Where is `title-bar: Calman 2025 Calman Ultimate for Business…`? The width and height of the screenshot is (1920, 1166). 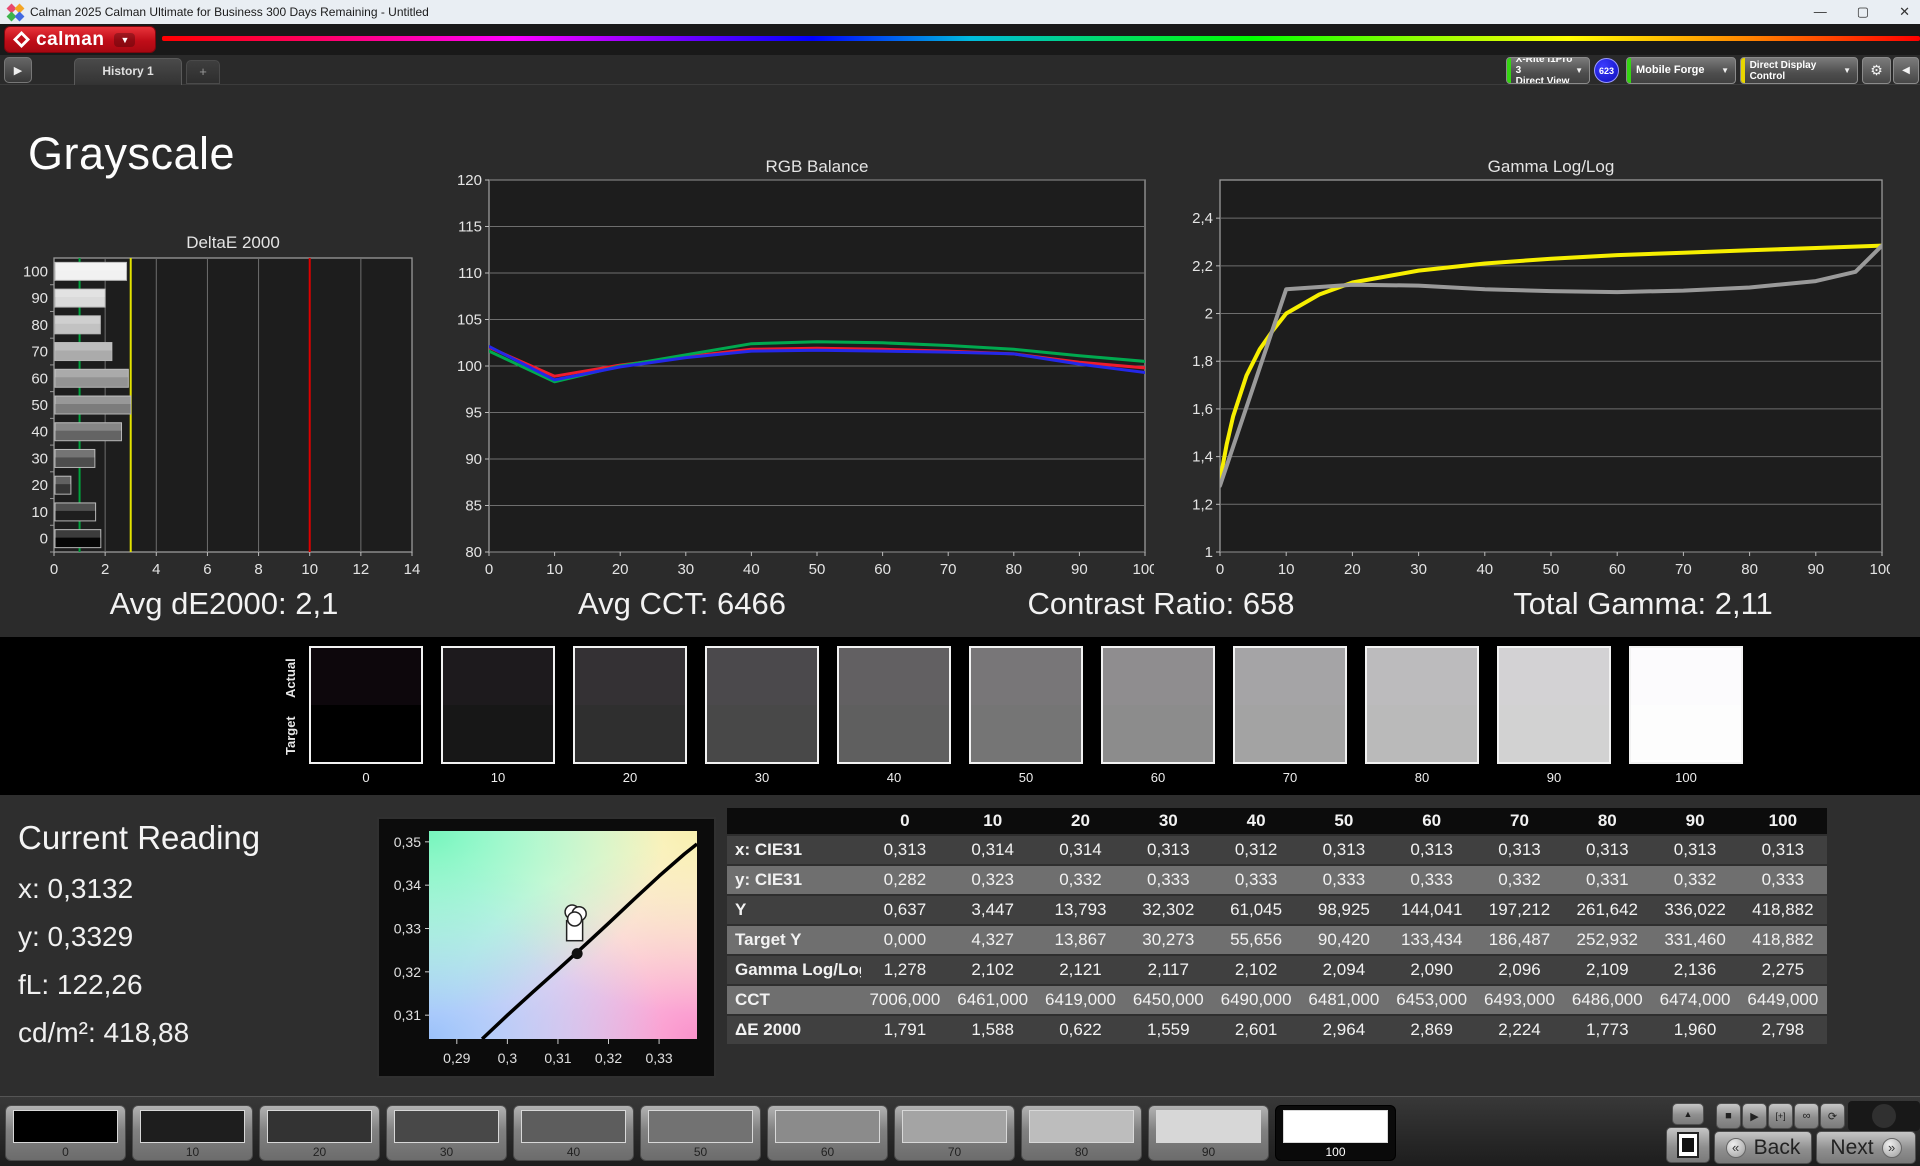 title-bar: Calman 2025 Calman Ultimate for Business… is located at coordinates (960, 12).